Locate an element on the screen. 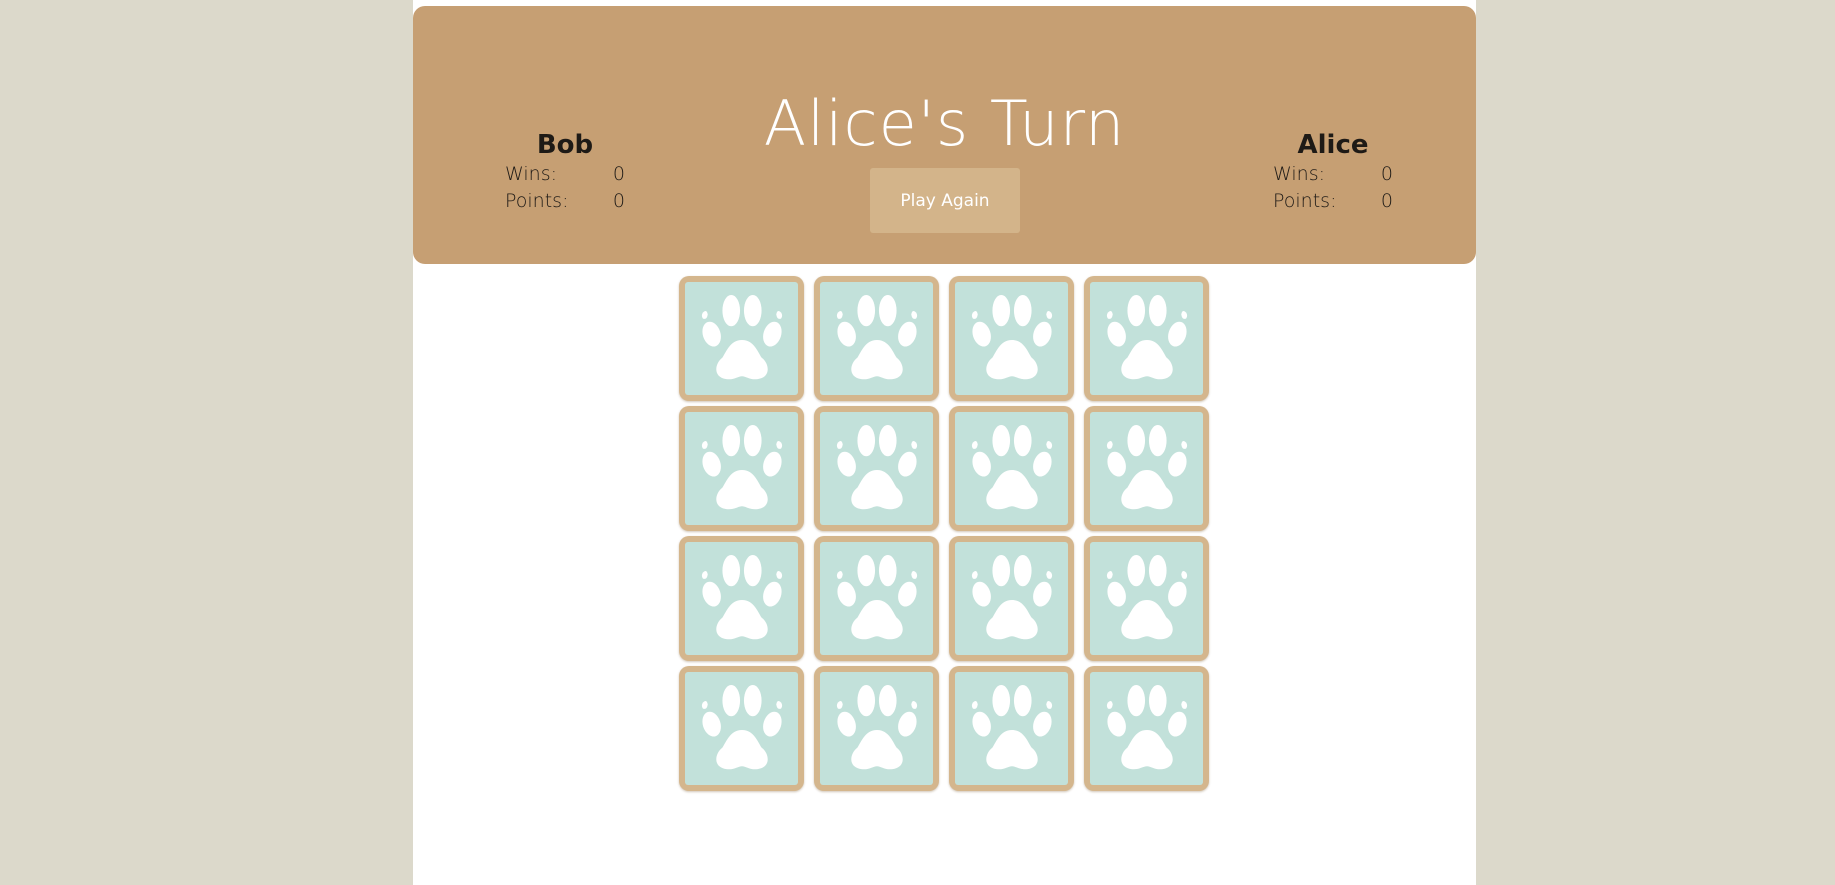  player-alice-panel: Alice Wins: 0 Points: 0 is located at coordinates (1333, 172).